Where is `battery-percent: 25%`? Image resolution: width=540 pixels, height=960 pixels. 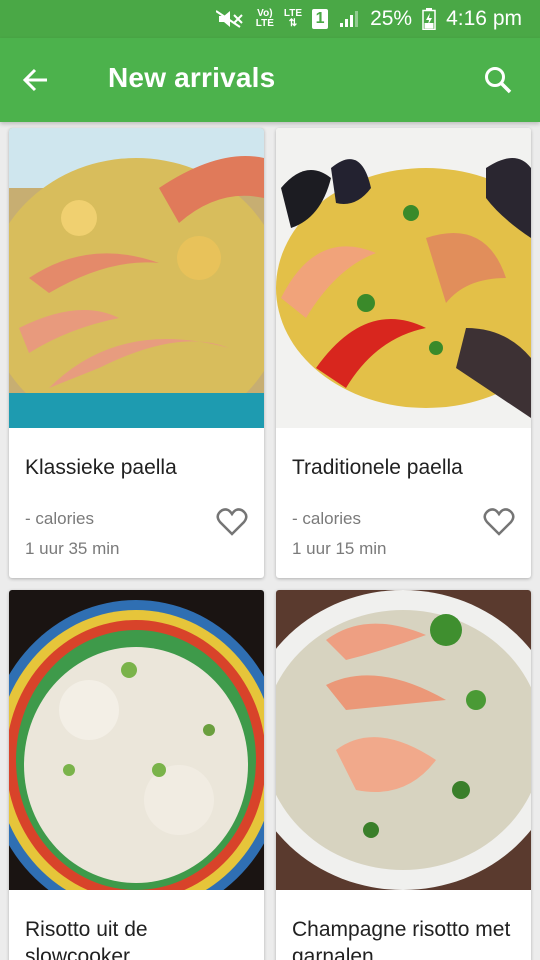
battery-percent: 25% is located at coordinates (391, 18).